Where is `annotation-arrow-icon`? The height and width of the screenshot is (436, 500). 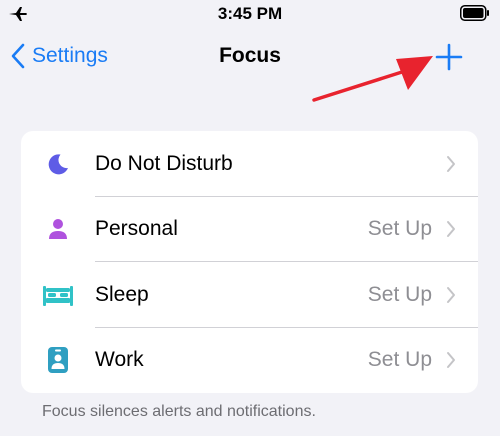
annotation-arrow-icon is located at coordinates (372, 79).